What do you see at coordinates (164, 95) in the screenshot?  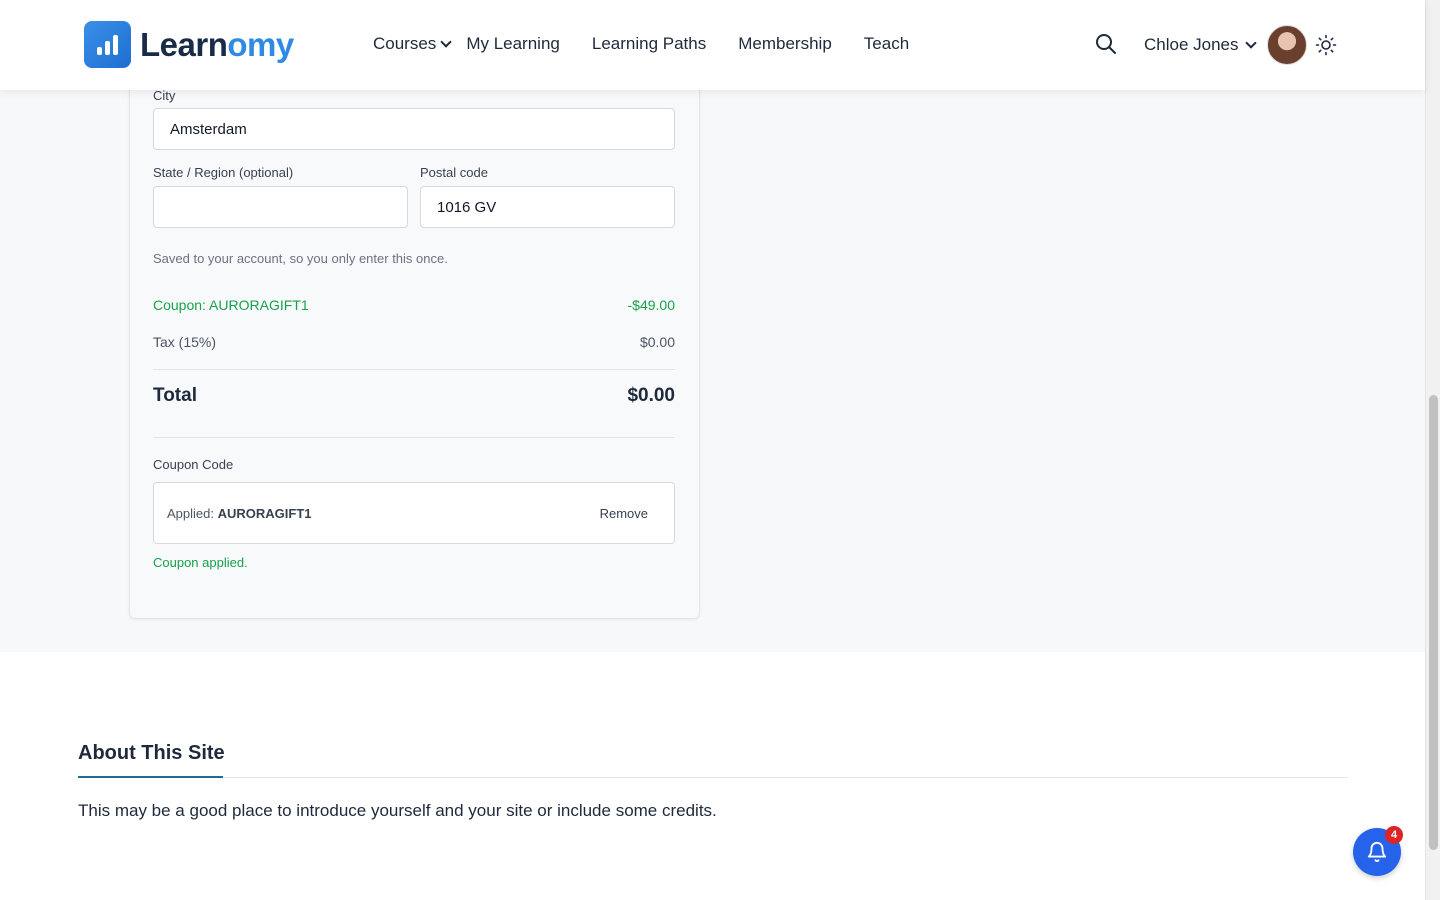 I see `city-label: City` at bounding box center [164, 95].